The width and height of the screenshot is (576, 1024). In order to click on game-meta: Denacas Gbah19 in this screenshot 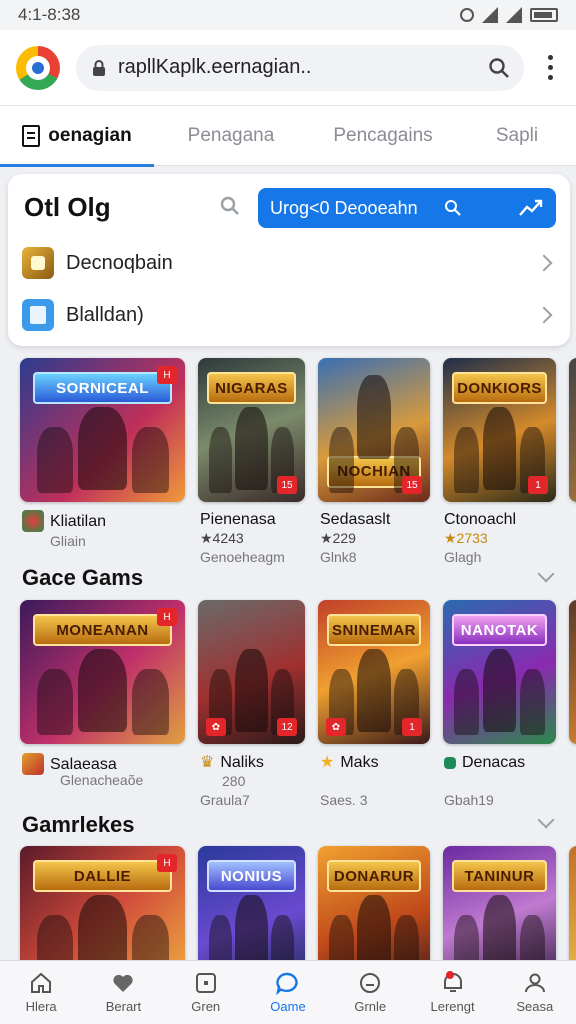, I will do `click(504, 781)`.